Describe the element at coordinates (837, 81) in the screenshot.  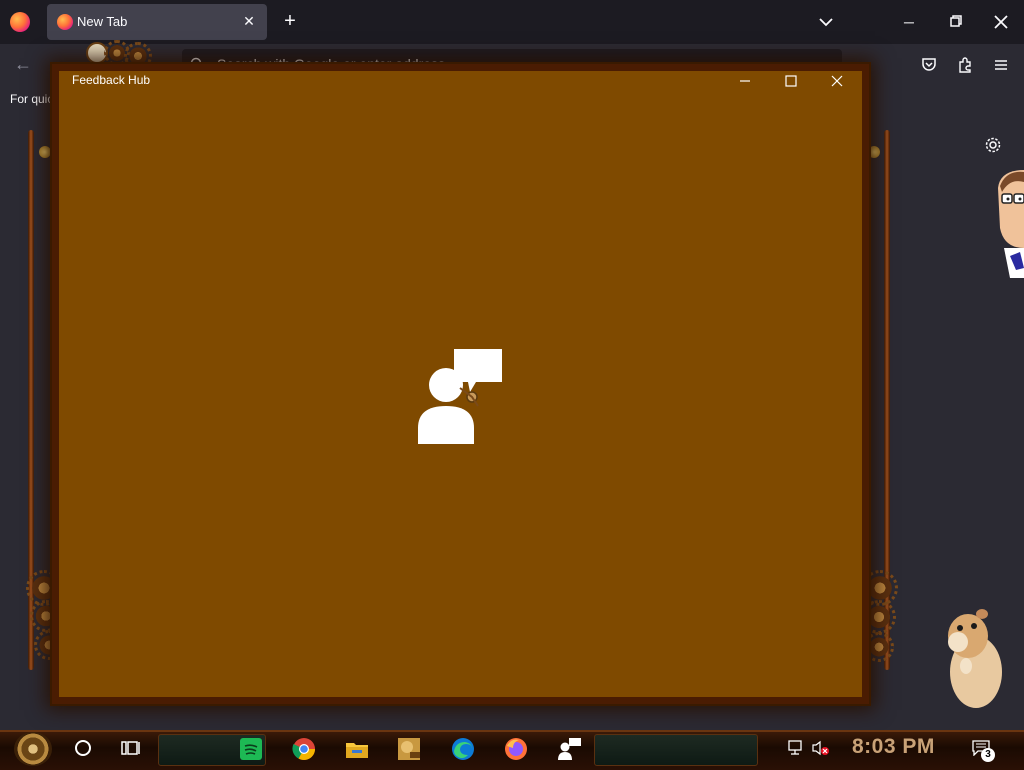
I see `feedback-hub-close-button` at that location.